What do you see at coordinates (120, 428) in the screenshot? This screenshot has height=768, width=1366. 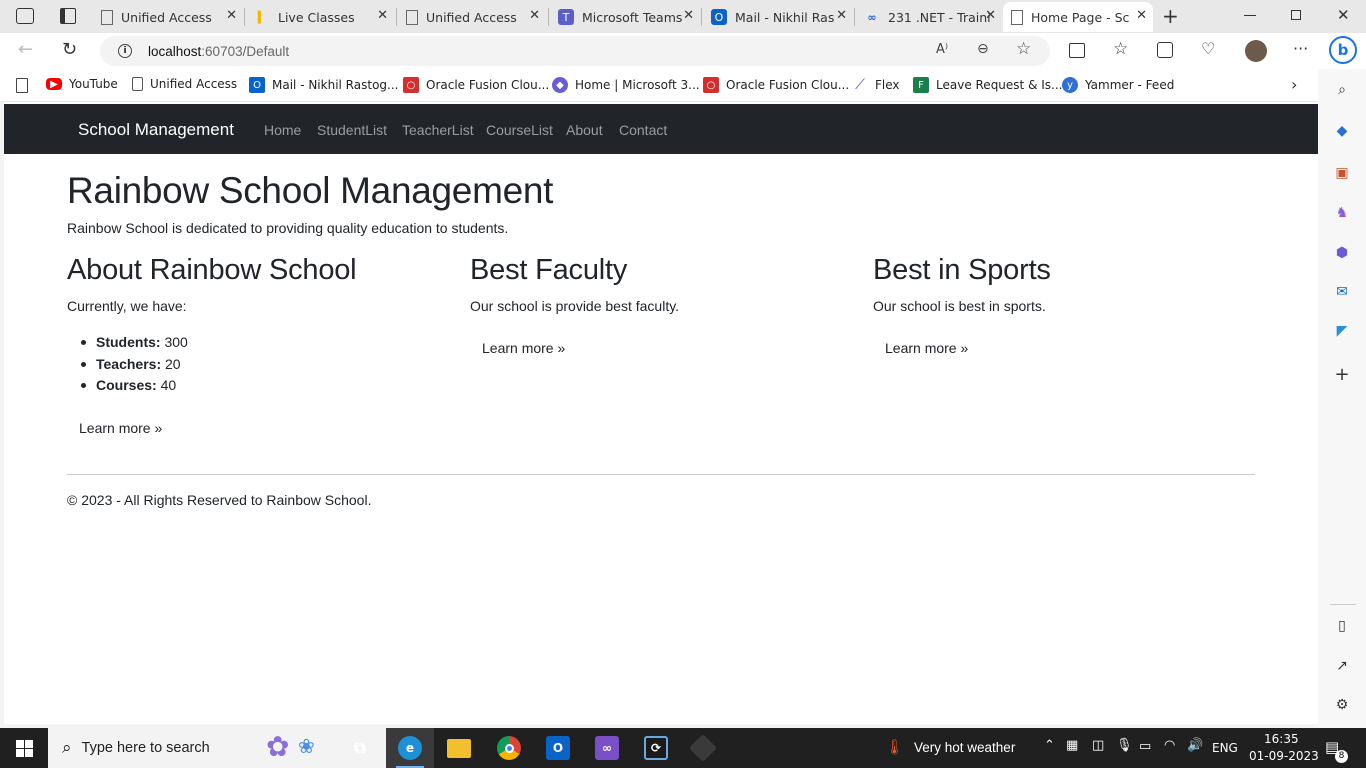 I see `about-learn-more-button: Learn more »` at bounding box center [120, 428].